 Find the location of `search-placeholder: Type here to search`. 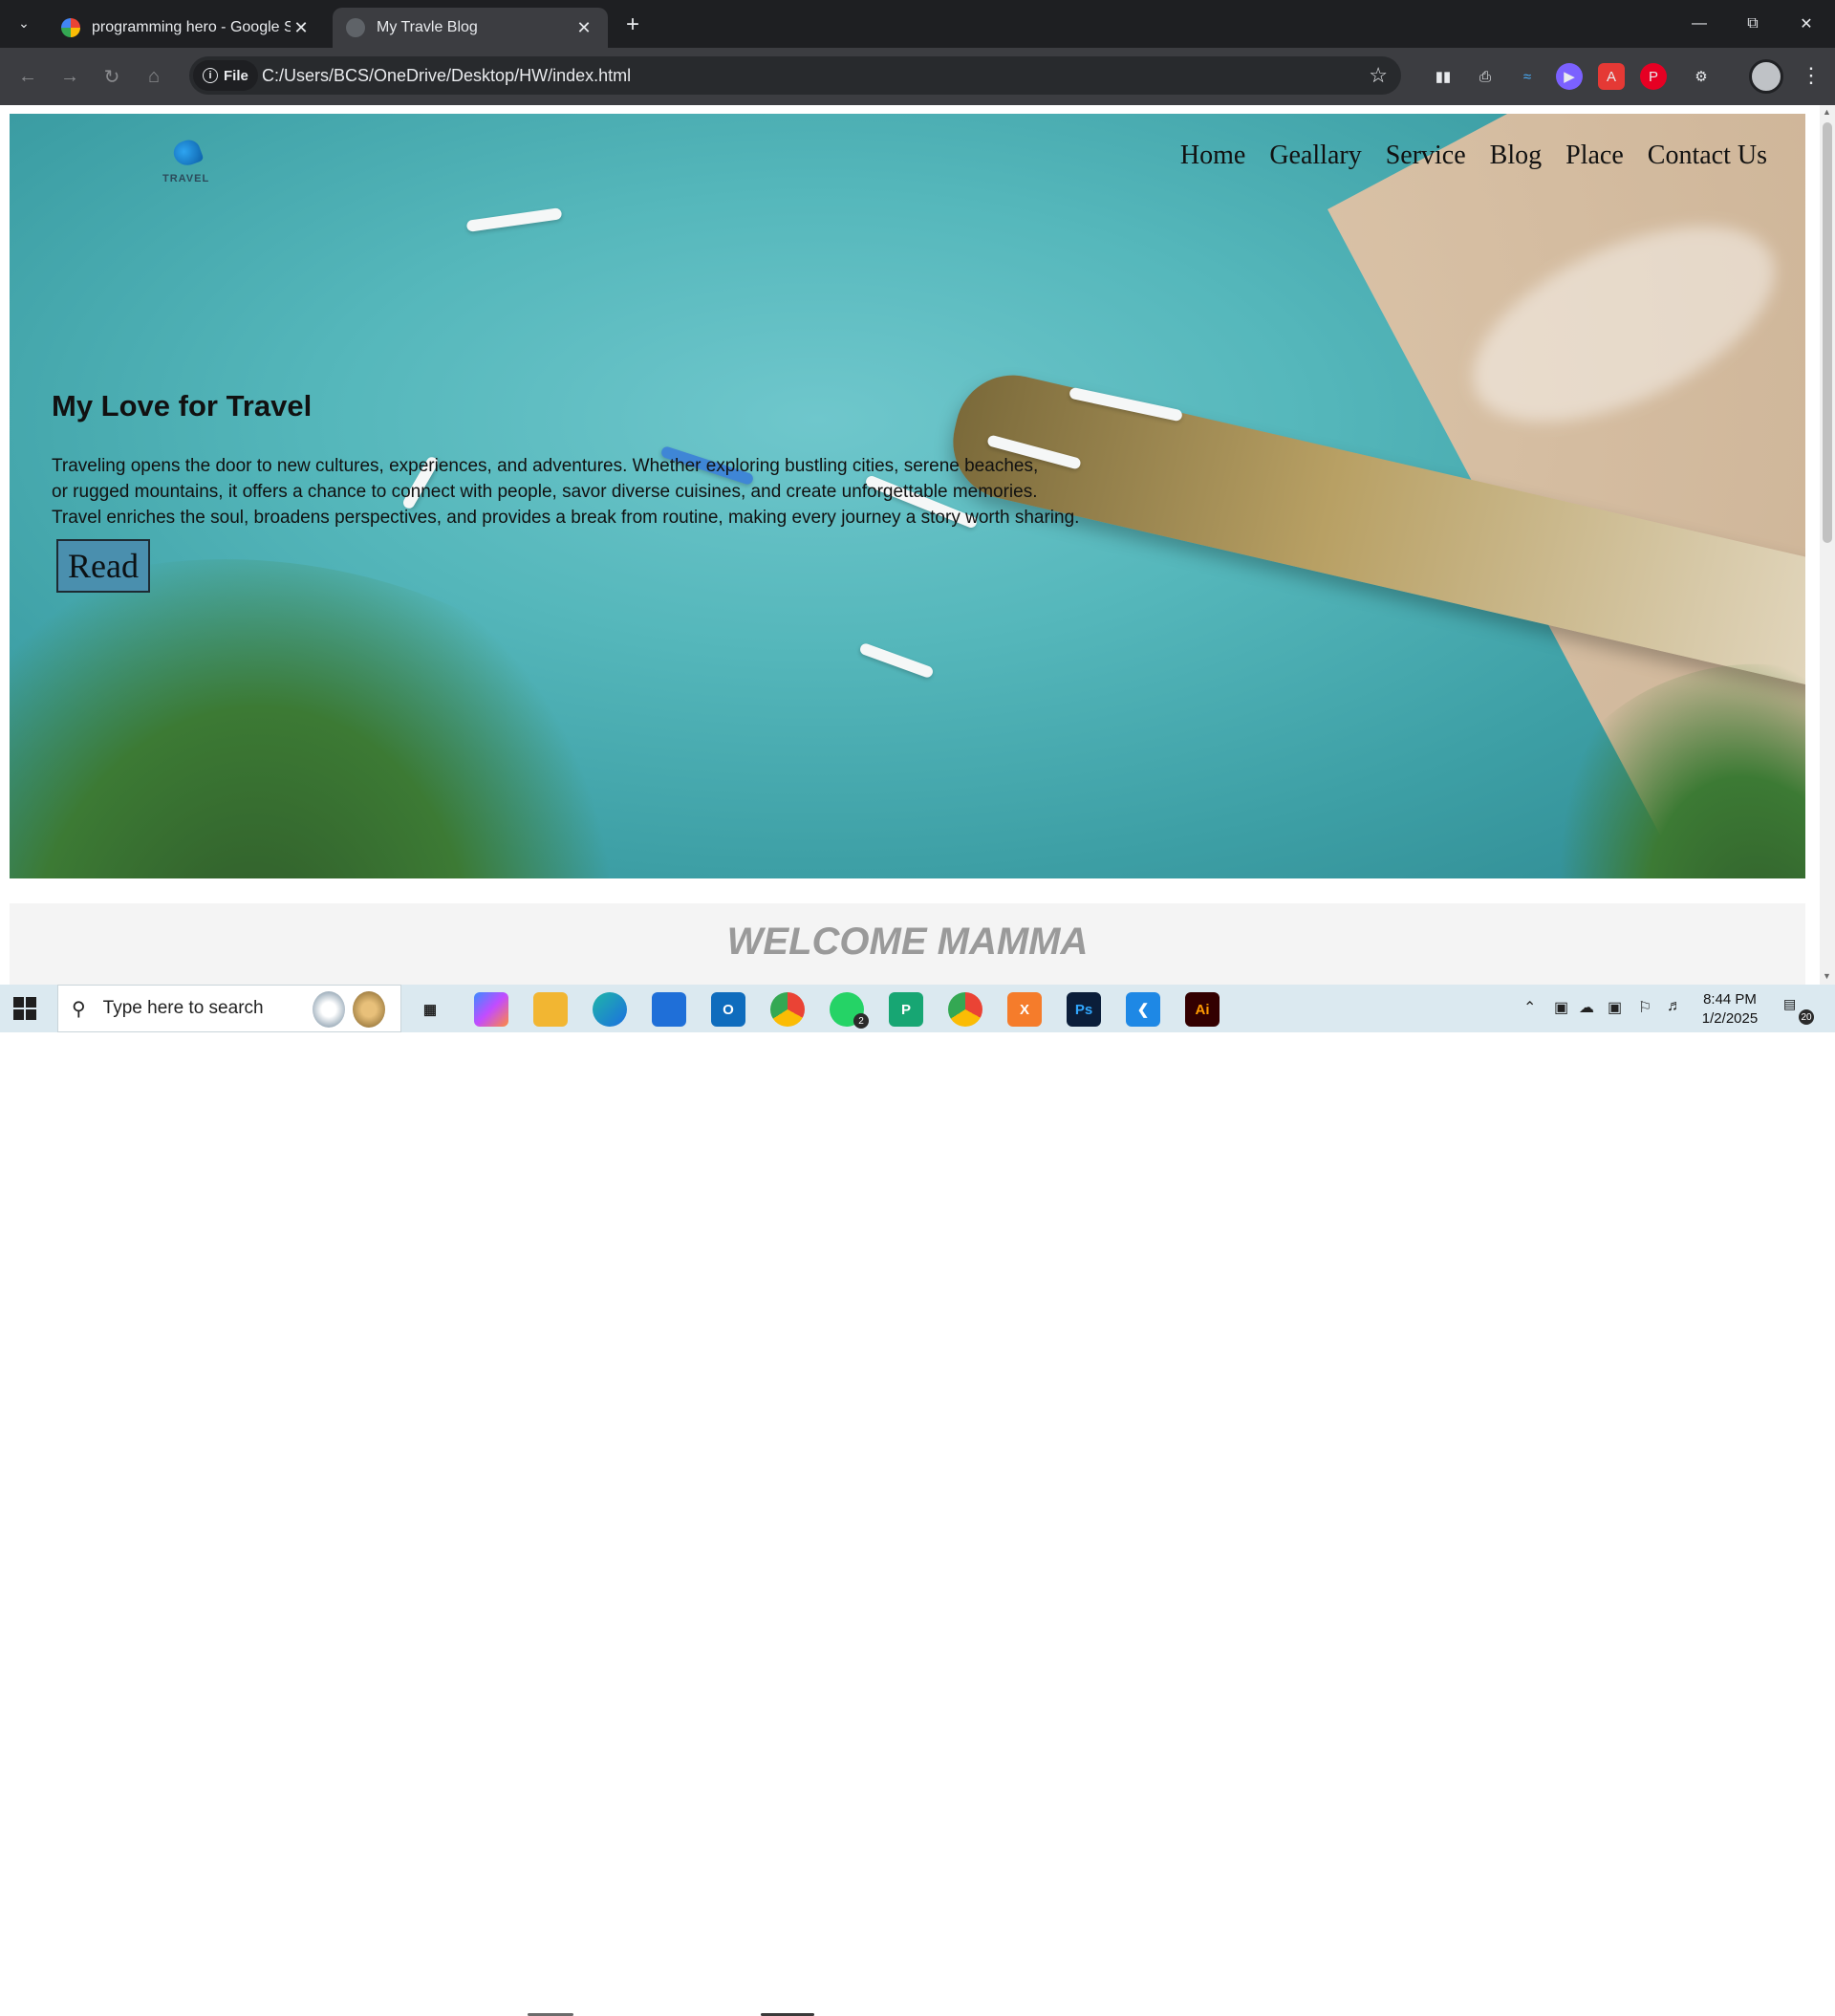

search-placeholder: Type here to search is located at coordinates (183, 1008).